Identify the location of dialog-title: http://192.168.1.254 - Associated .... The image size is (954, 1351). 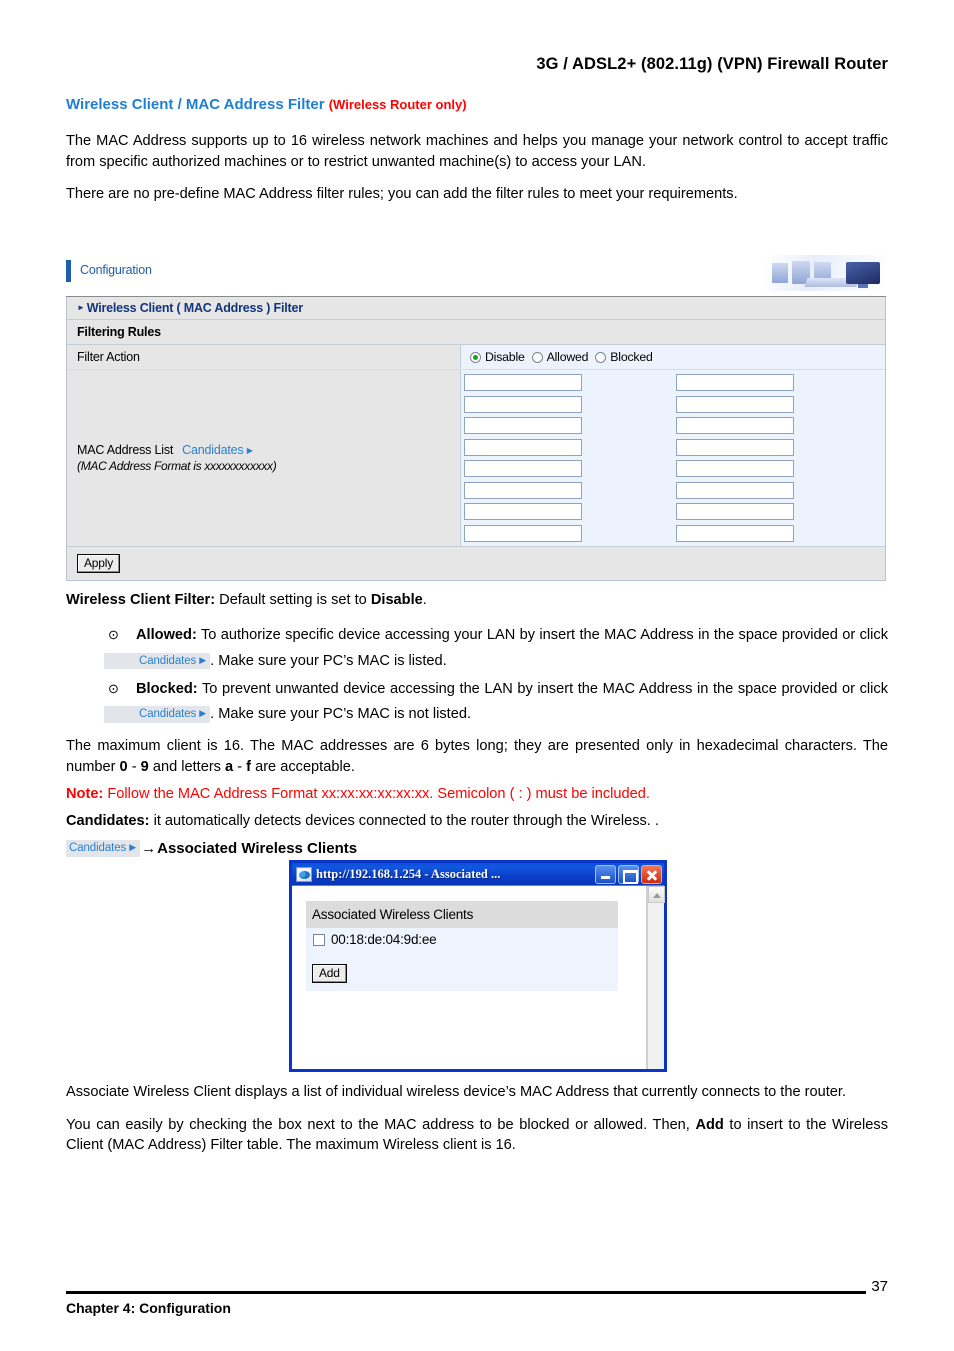
(408, 873).